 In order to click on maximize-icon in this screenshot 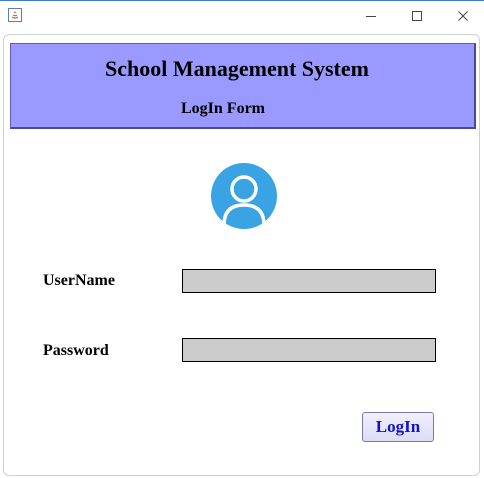, I will do `click(417, 16)`.